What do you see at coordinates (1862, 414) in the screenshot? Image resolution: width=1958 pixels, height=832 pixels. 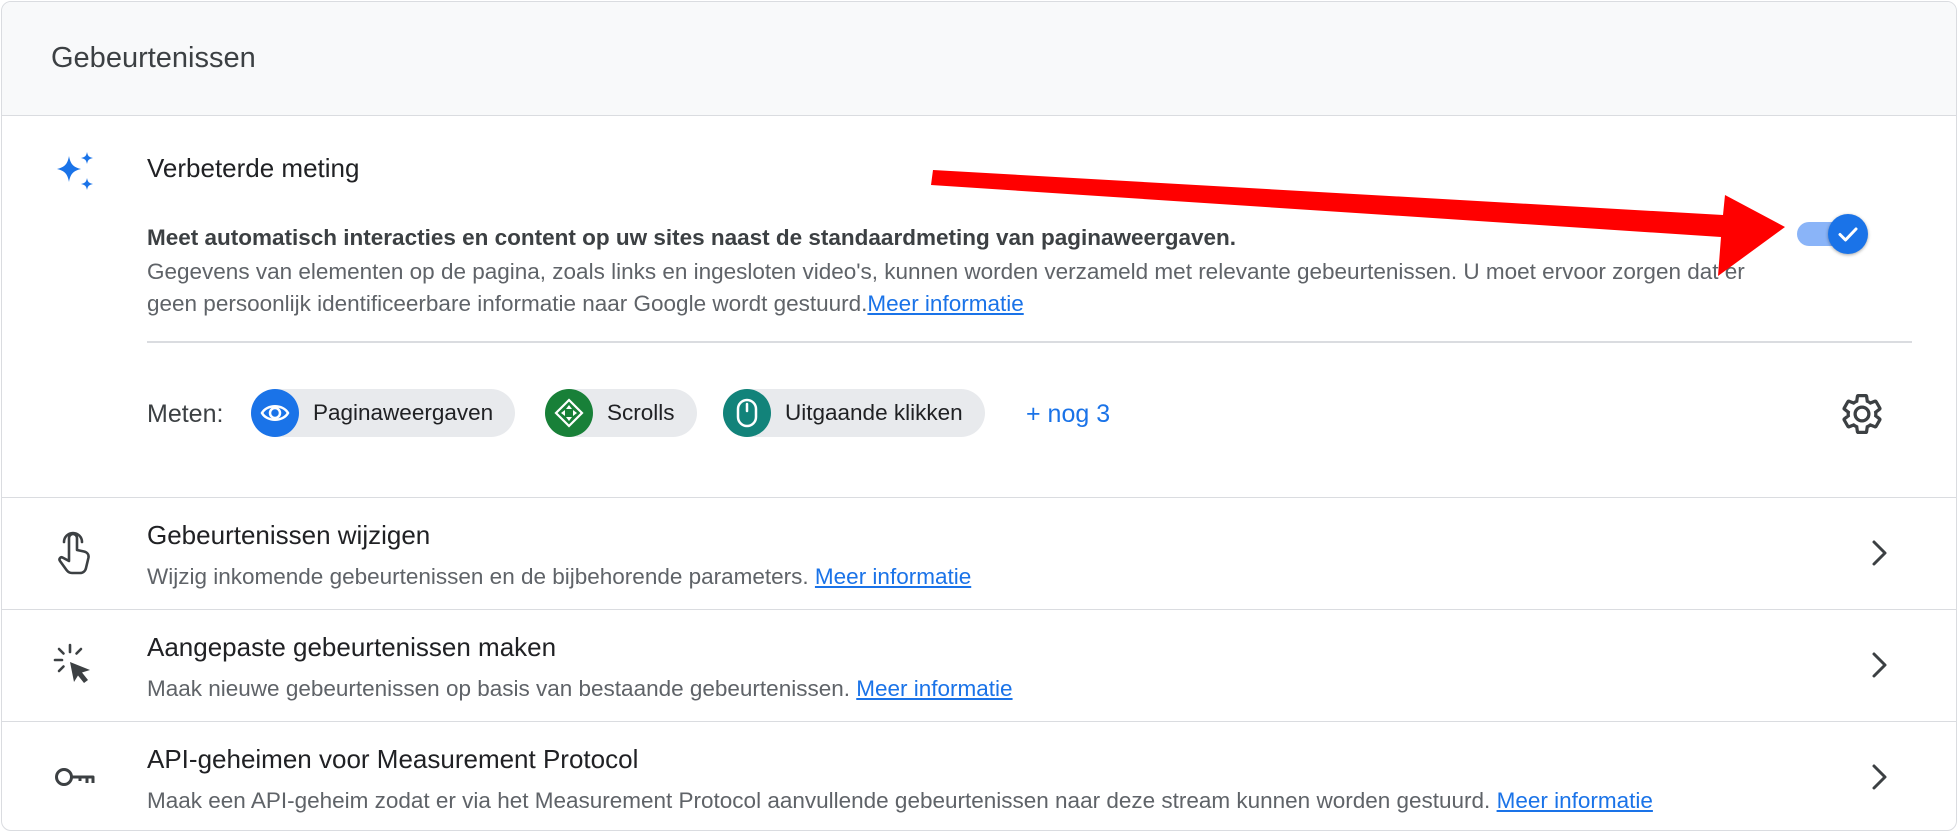 I see `gear-icon` at bounding box center [1862, 414].